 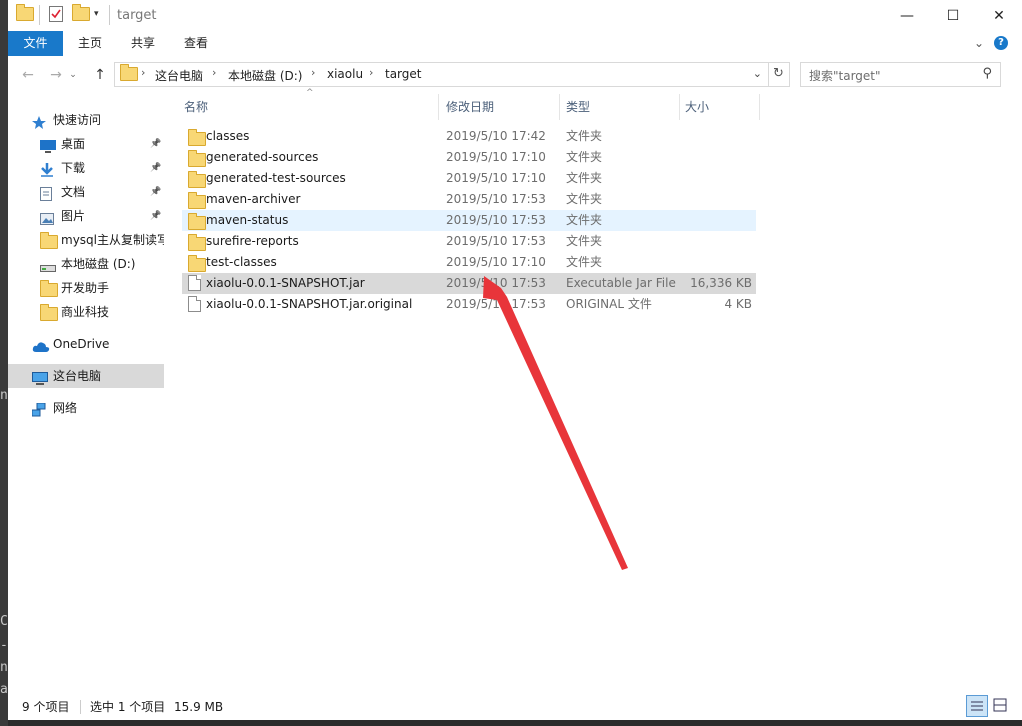 I want to click on annotation-arrow, so click(x=555, y=423).